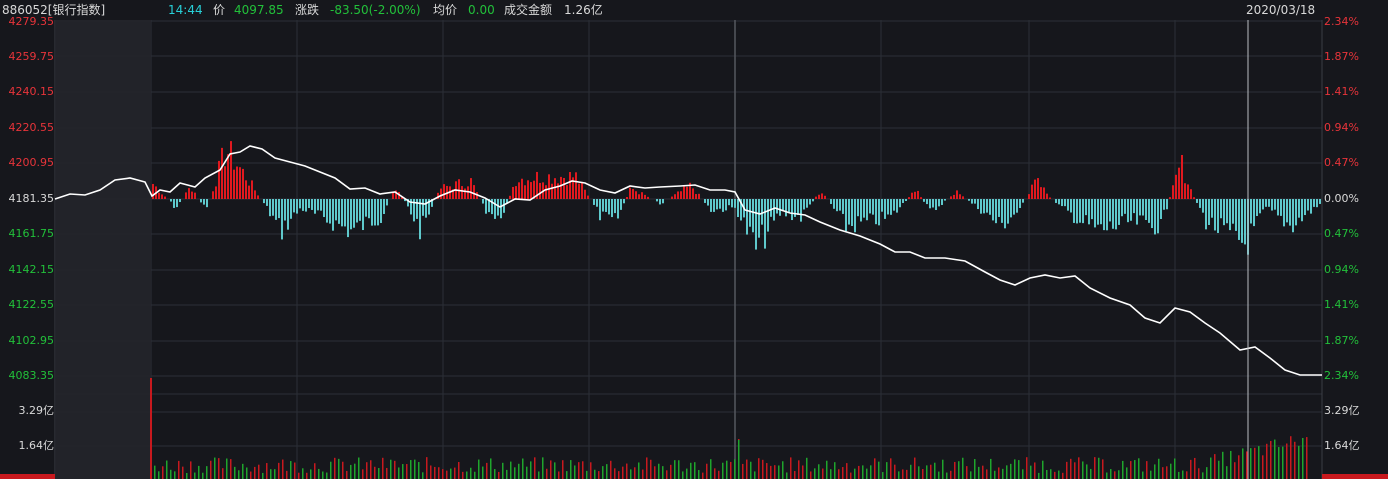  Describe the element at coordinates (27, 476) in the screenshot. I see `left-bottom-strip` at that location.